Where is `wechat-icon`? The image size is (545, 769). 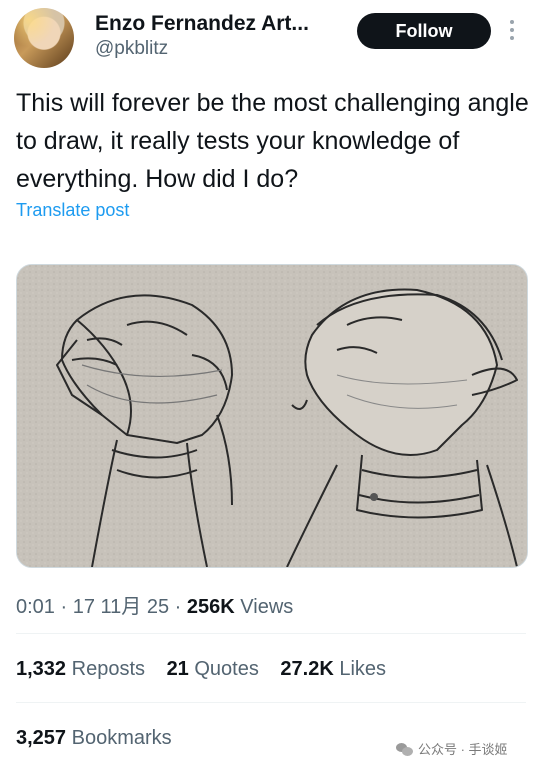 wechat-icon is located at coordinates (405, 749).